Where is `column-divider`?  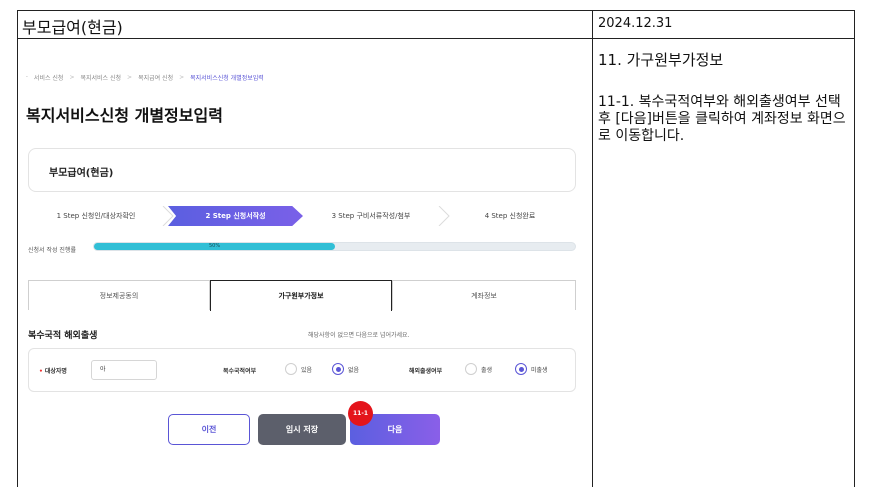
column-divider is located at coordinates (592, 249).